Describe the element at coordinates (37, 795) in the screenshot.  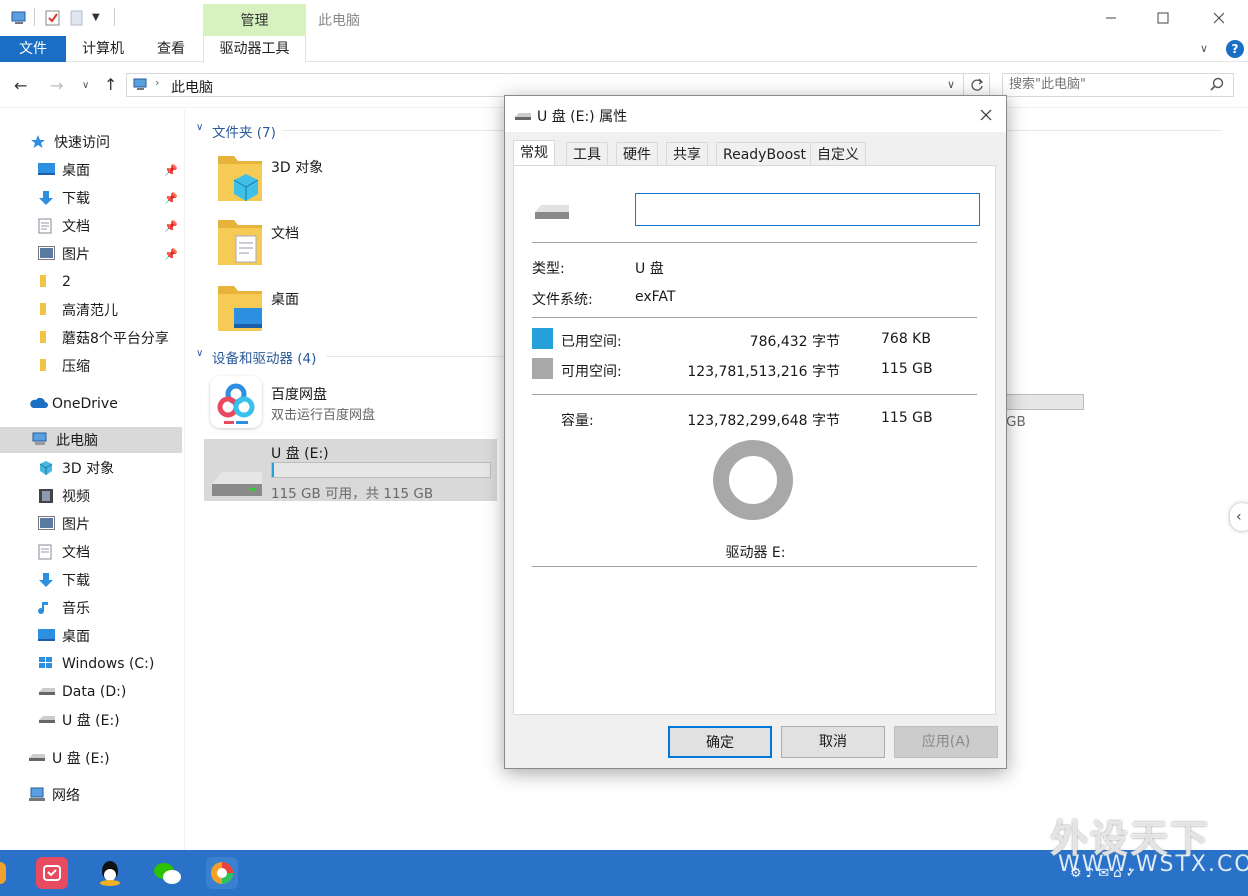
I see `network-icon` at that location.